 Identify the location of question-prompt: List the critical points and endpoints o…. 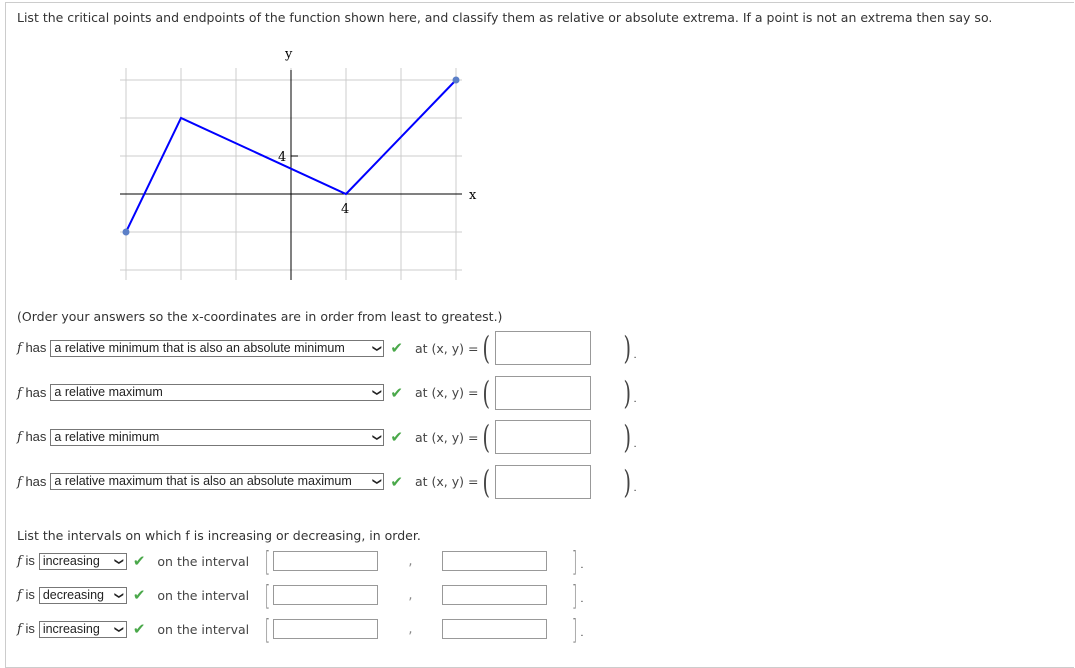
(505, 17).